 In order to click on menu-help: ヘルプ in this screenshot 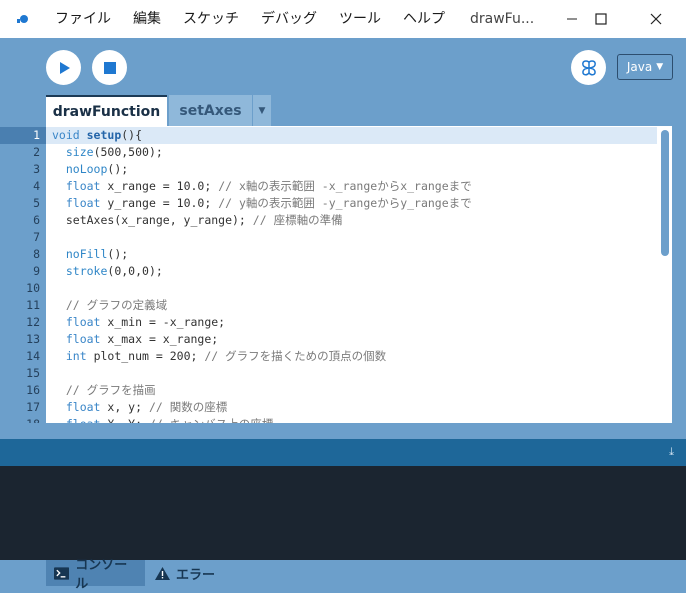, I will do `click(424, 19)`.